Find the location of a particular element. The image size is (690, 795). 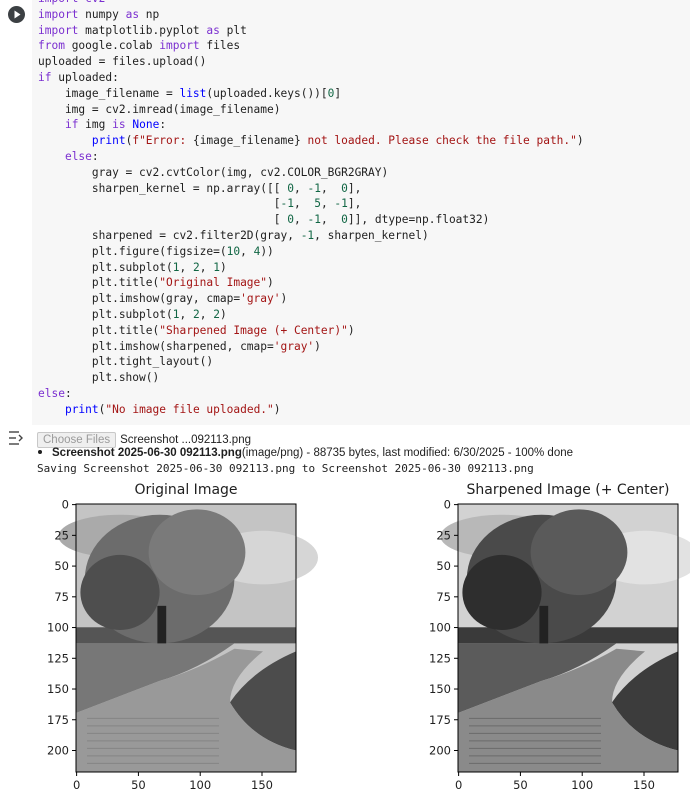

play-icon is located at coordinates (17, 14).